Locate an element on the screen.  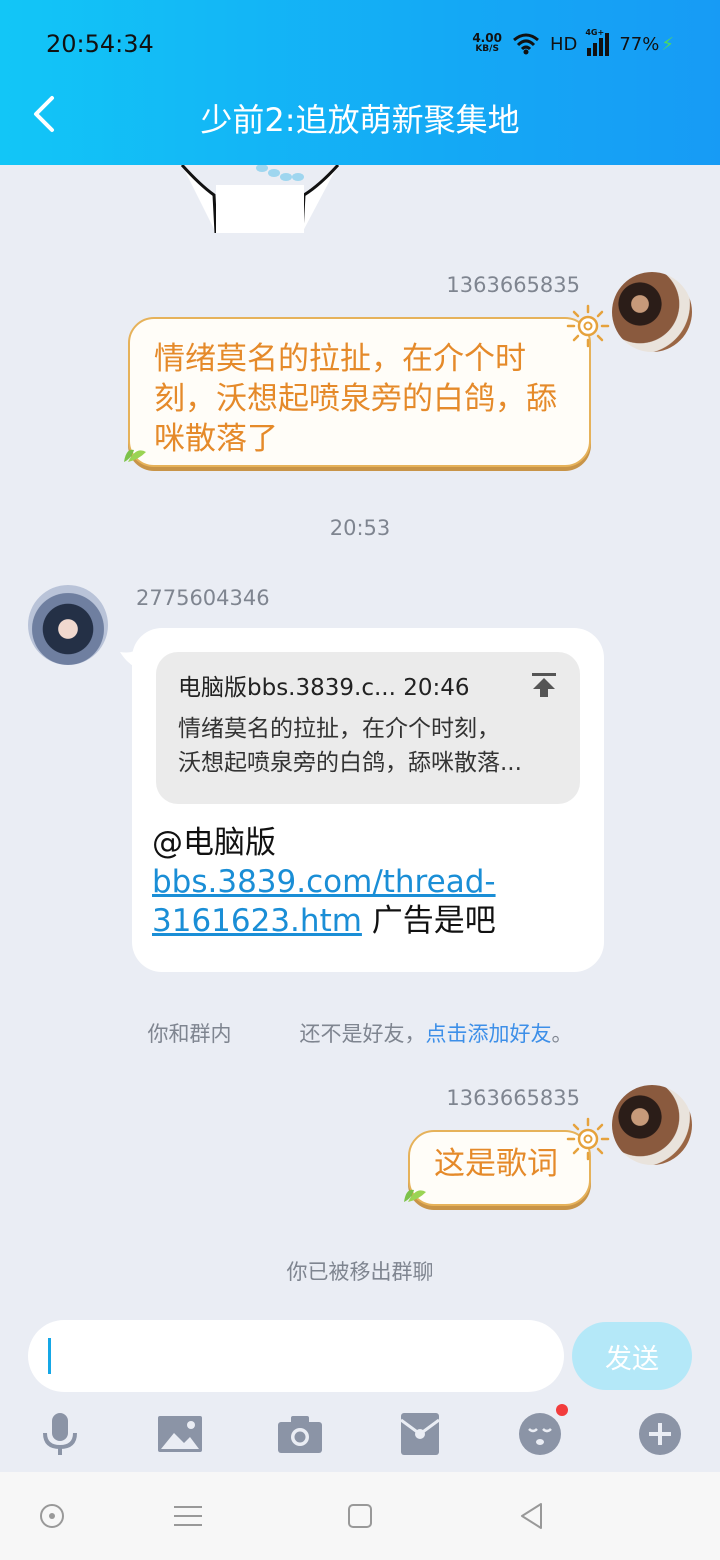
message-bubble: 这是歌词 is located at coordinates (499, 1168).